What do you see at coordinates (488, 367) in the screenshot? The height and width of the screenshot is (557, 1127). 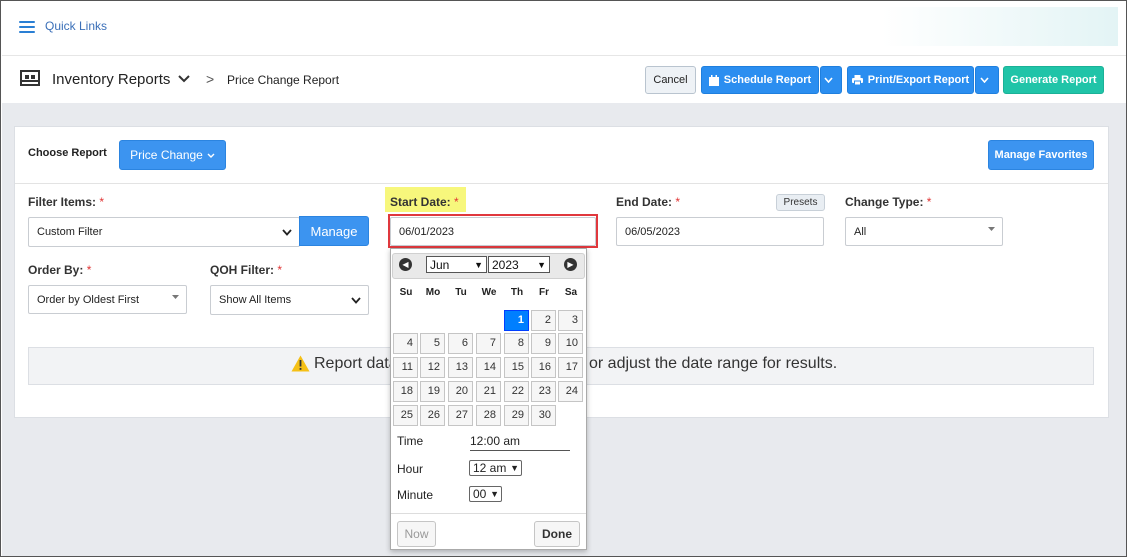 I see `calendar-day: 14` at bounding box center [488, 367].